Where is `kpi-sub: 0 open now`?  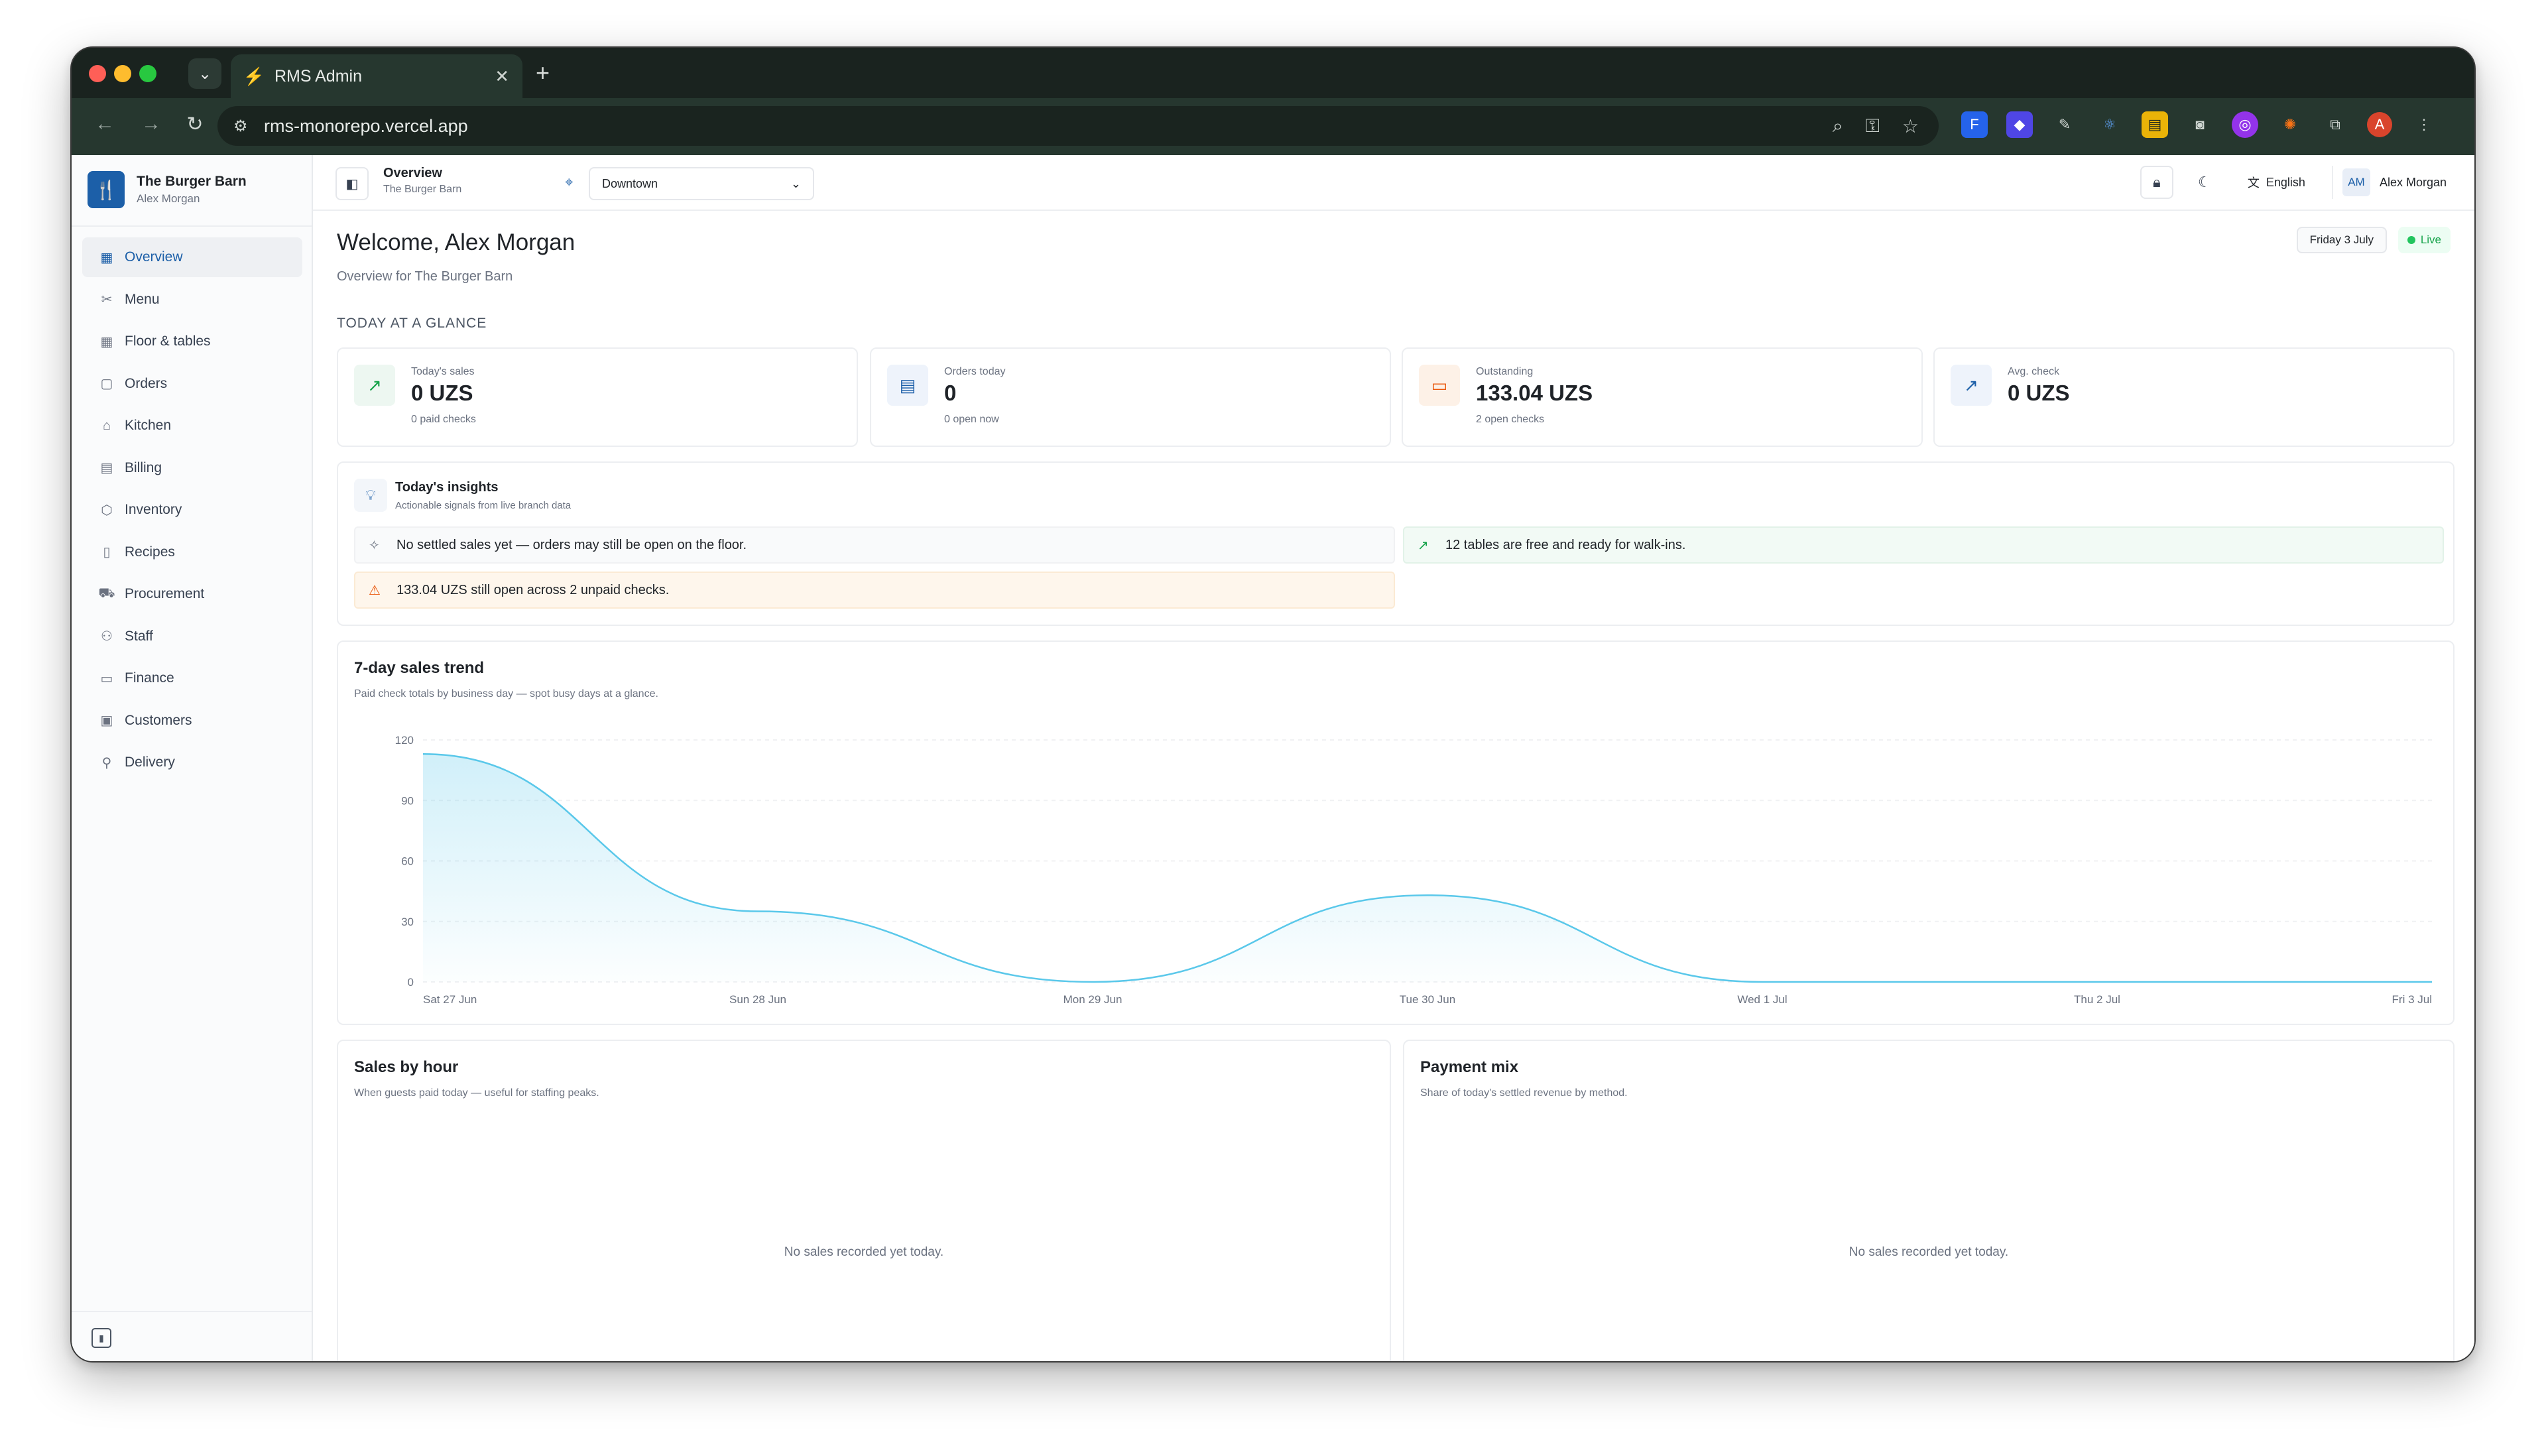
kpi-sub: 0 open now is located at coordinates (971, 419).